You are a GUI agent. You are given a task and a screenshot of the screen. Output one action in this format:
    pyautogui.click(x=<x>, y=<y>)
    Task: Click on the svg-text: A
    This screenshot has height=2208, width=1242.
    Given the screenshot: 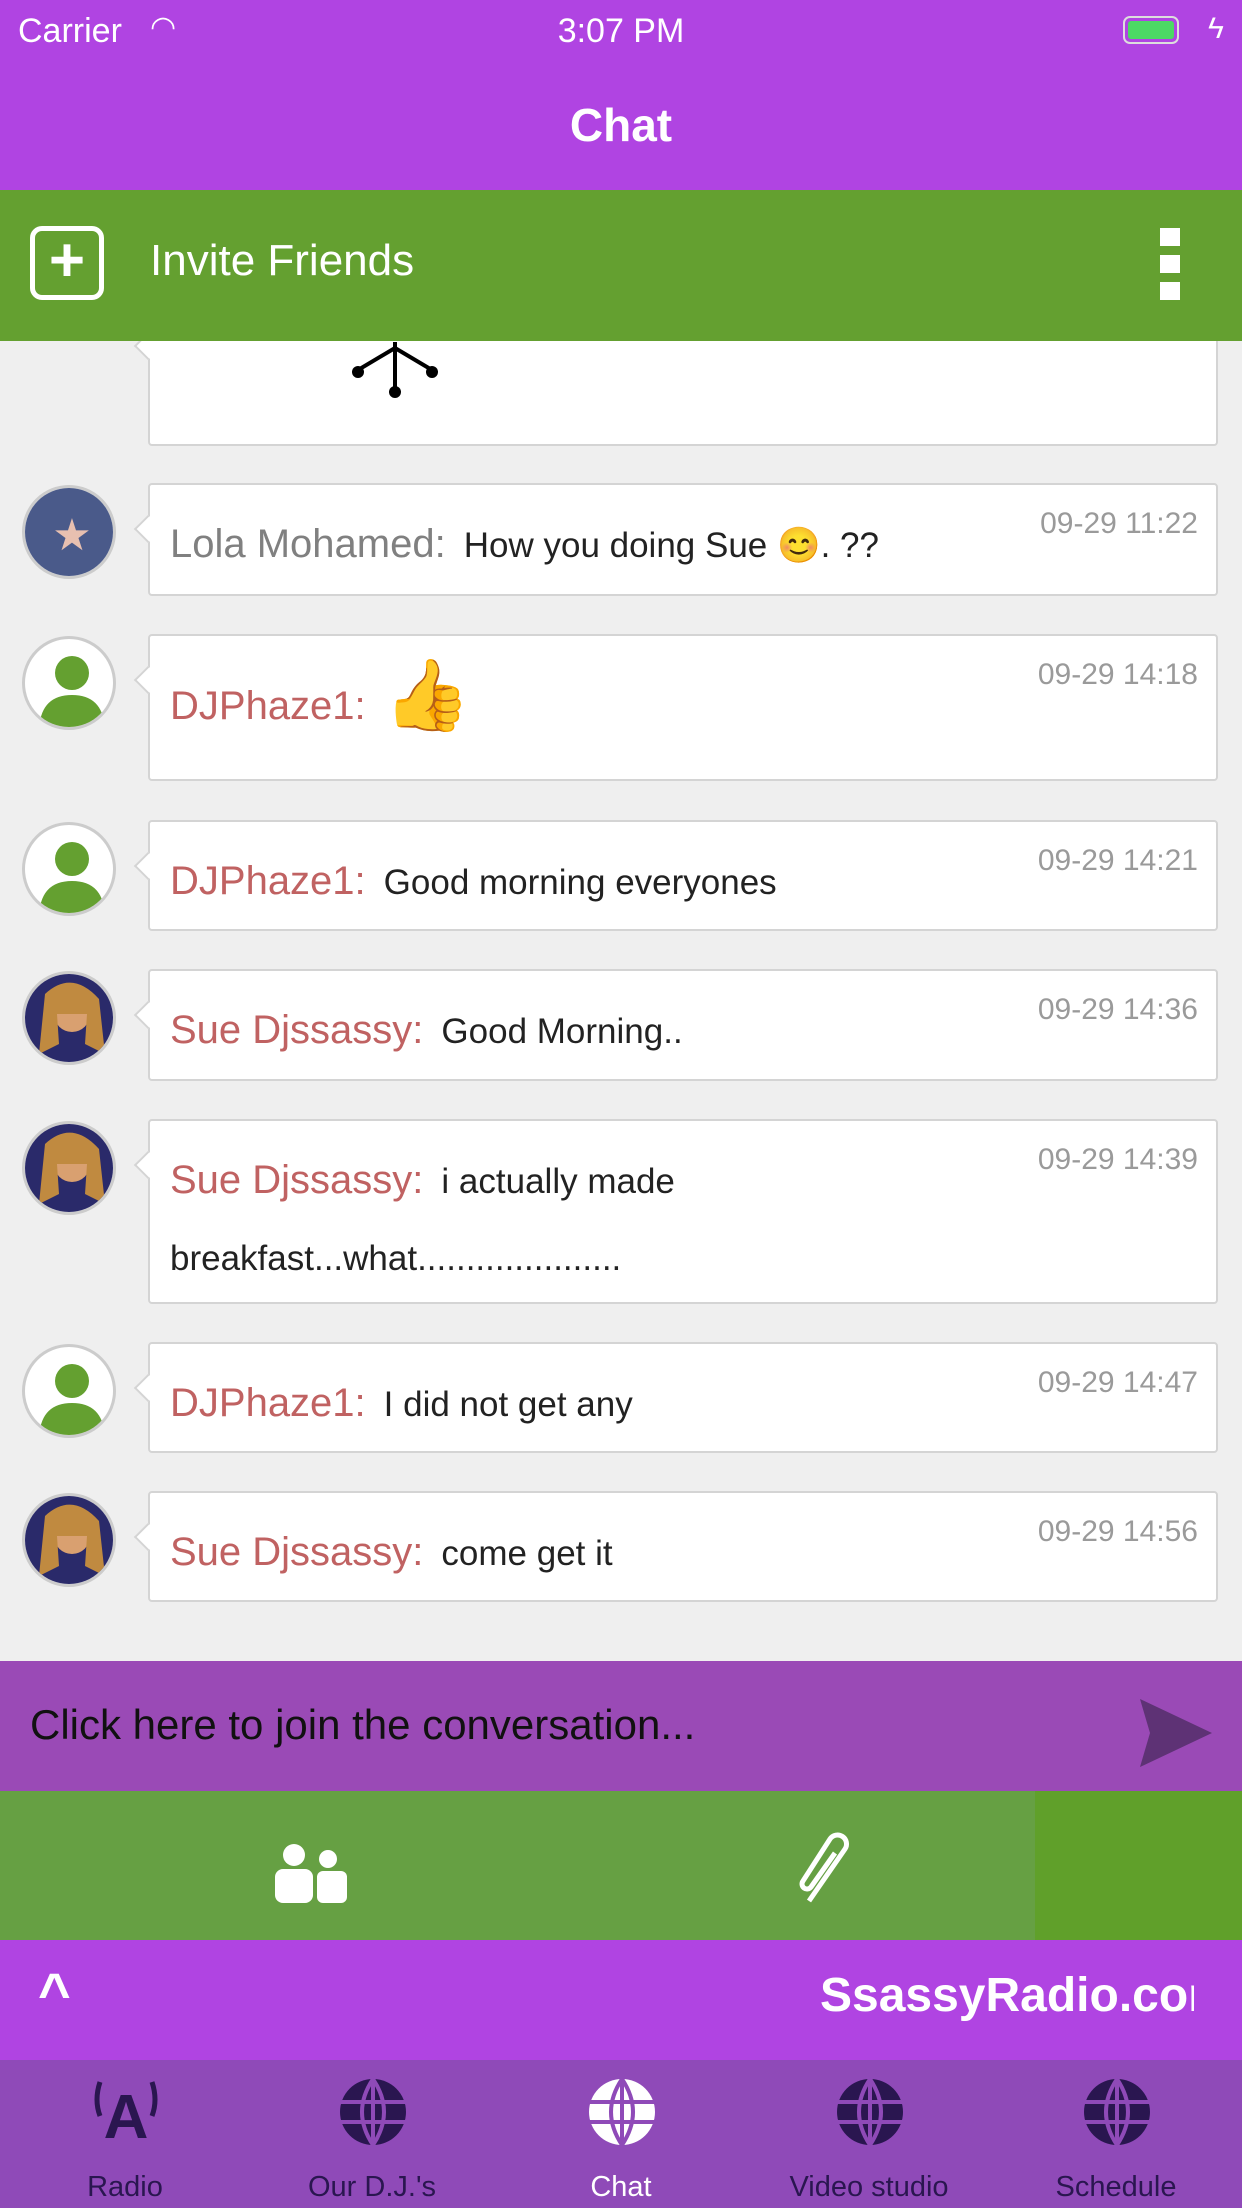 What is the action you would take?
    pyautogui.click(x=126, y=2115)
    